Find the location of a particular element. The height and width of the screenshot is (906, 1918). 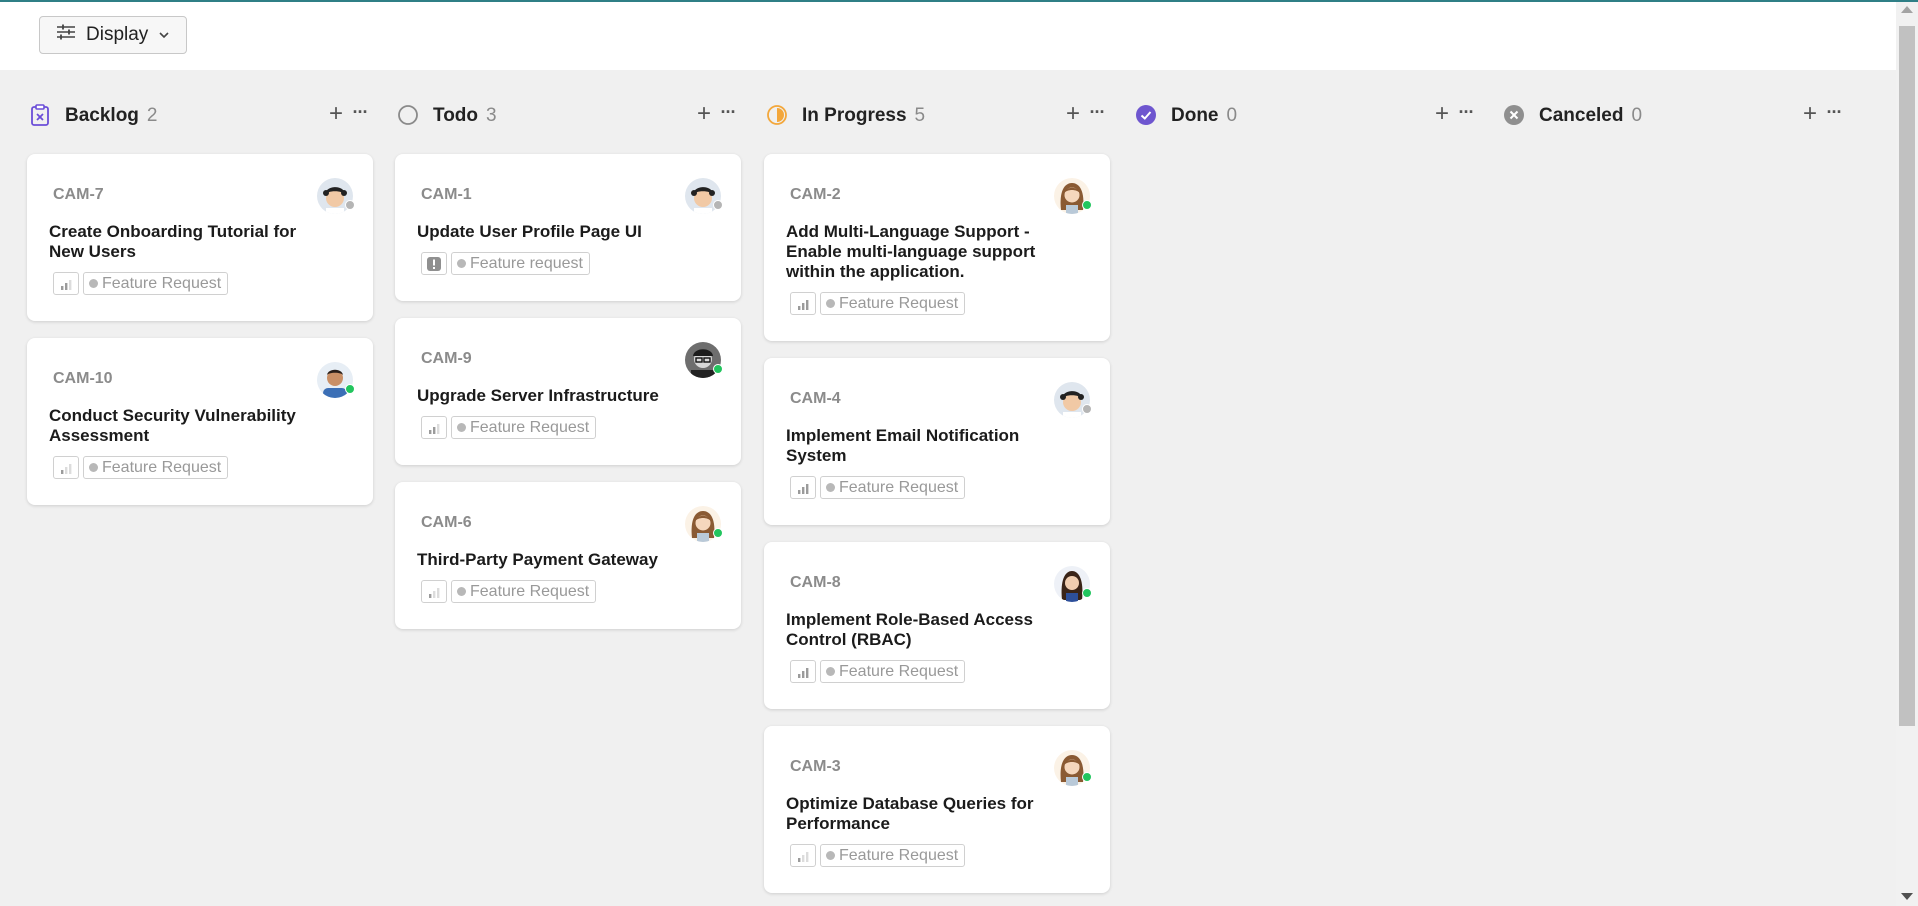

issue-title: Create Onboarding Tutorial for New Users is located at coordinates (173, 241).